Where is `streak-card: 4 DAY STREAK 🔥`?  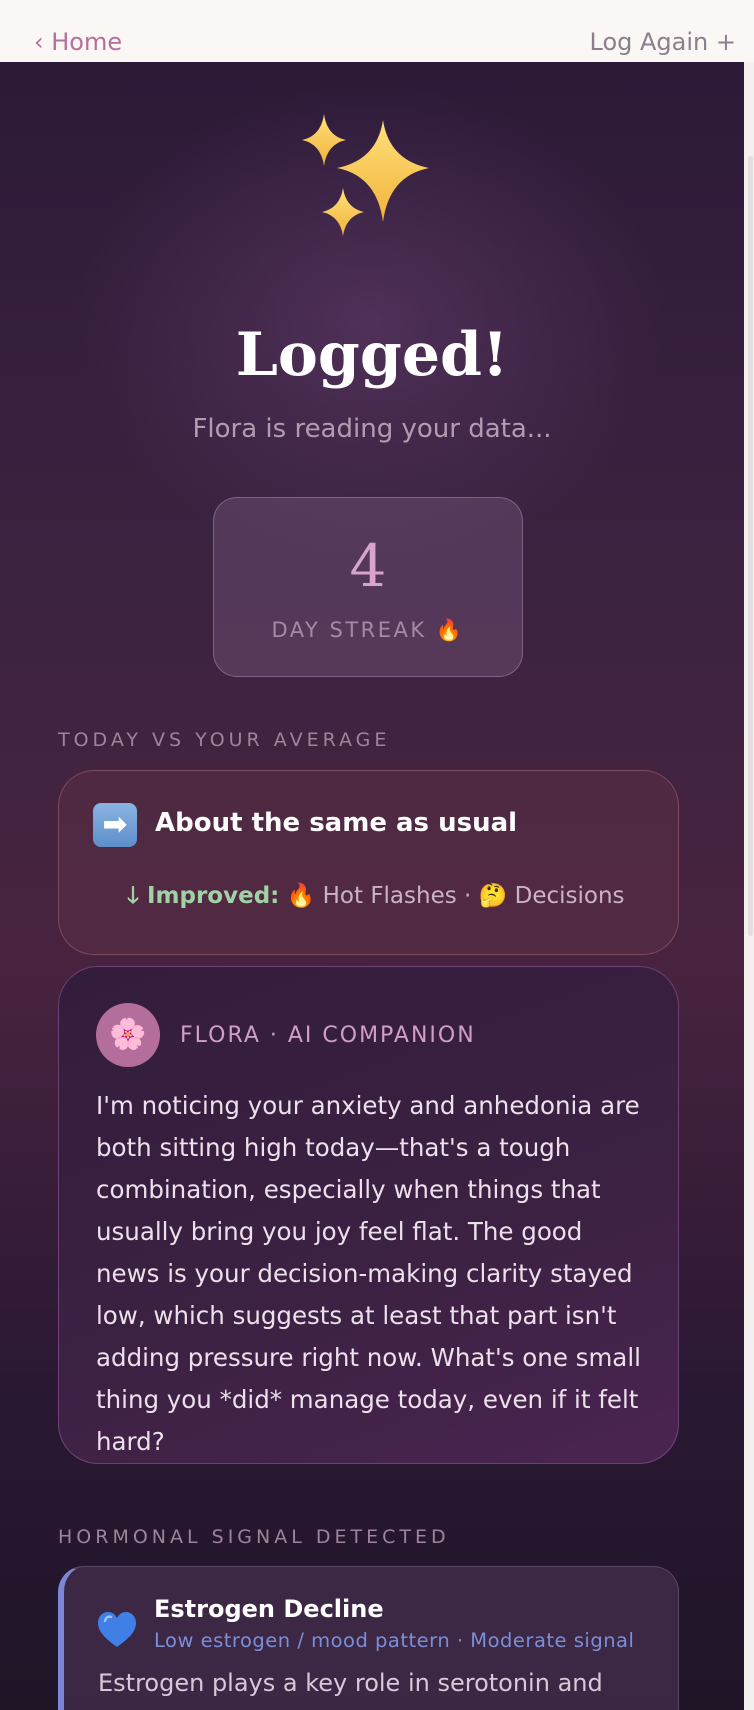 streak-card: 4 DAY STREAK 🔥 is located at coordinates (368, 587).